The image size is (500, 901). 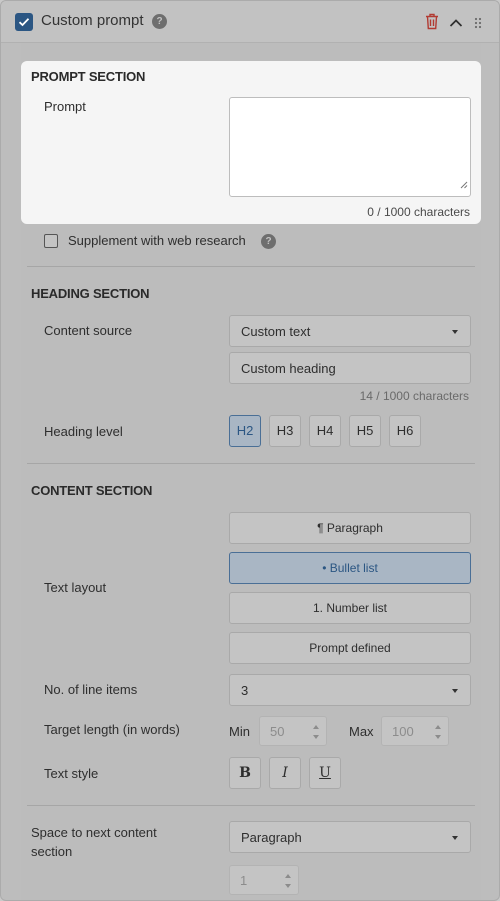 What do you see at coordinates (478, 25) in the screenshot?
I see `drag-handle-icon` at bounding box center [478, 25].